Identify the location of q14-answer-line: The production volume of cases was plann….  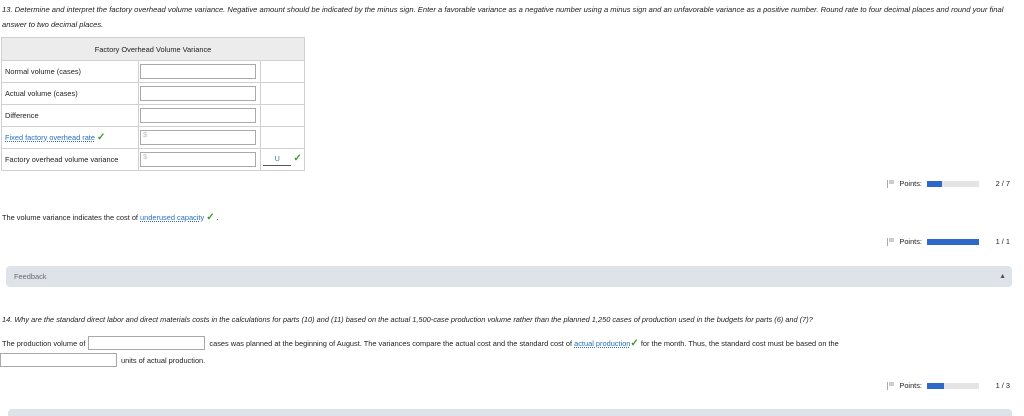
(420, 343).